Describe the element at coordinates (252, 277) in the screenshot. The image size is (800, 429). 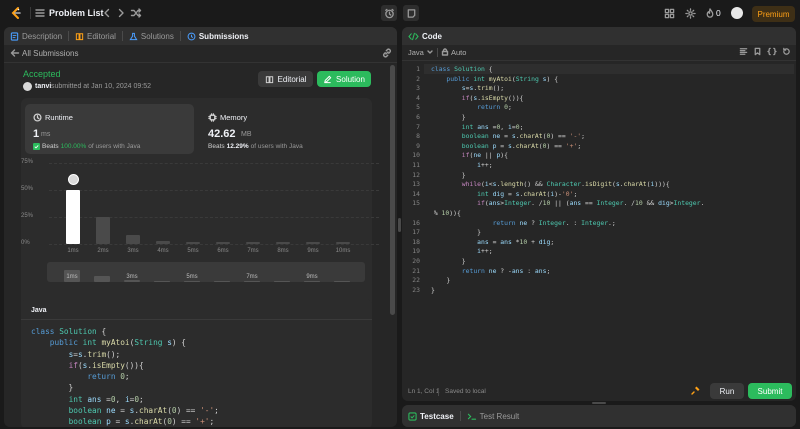
I see `navigator-label: 7ms` at that location.